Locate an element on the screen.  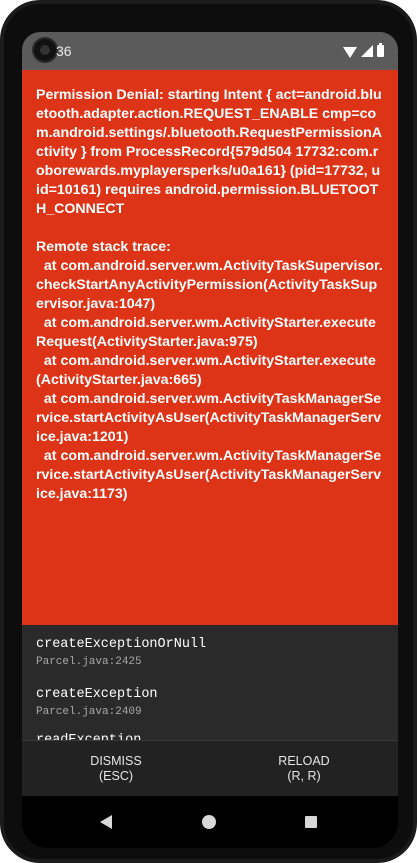
wifi-icon is located at coordinates (350, 52).